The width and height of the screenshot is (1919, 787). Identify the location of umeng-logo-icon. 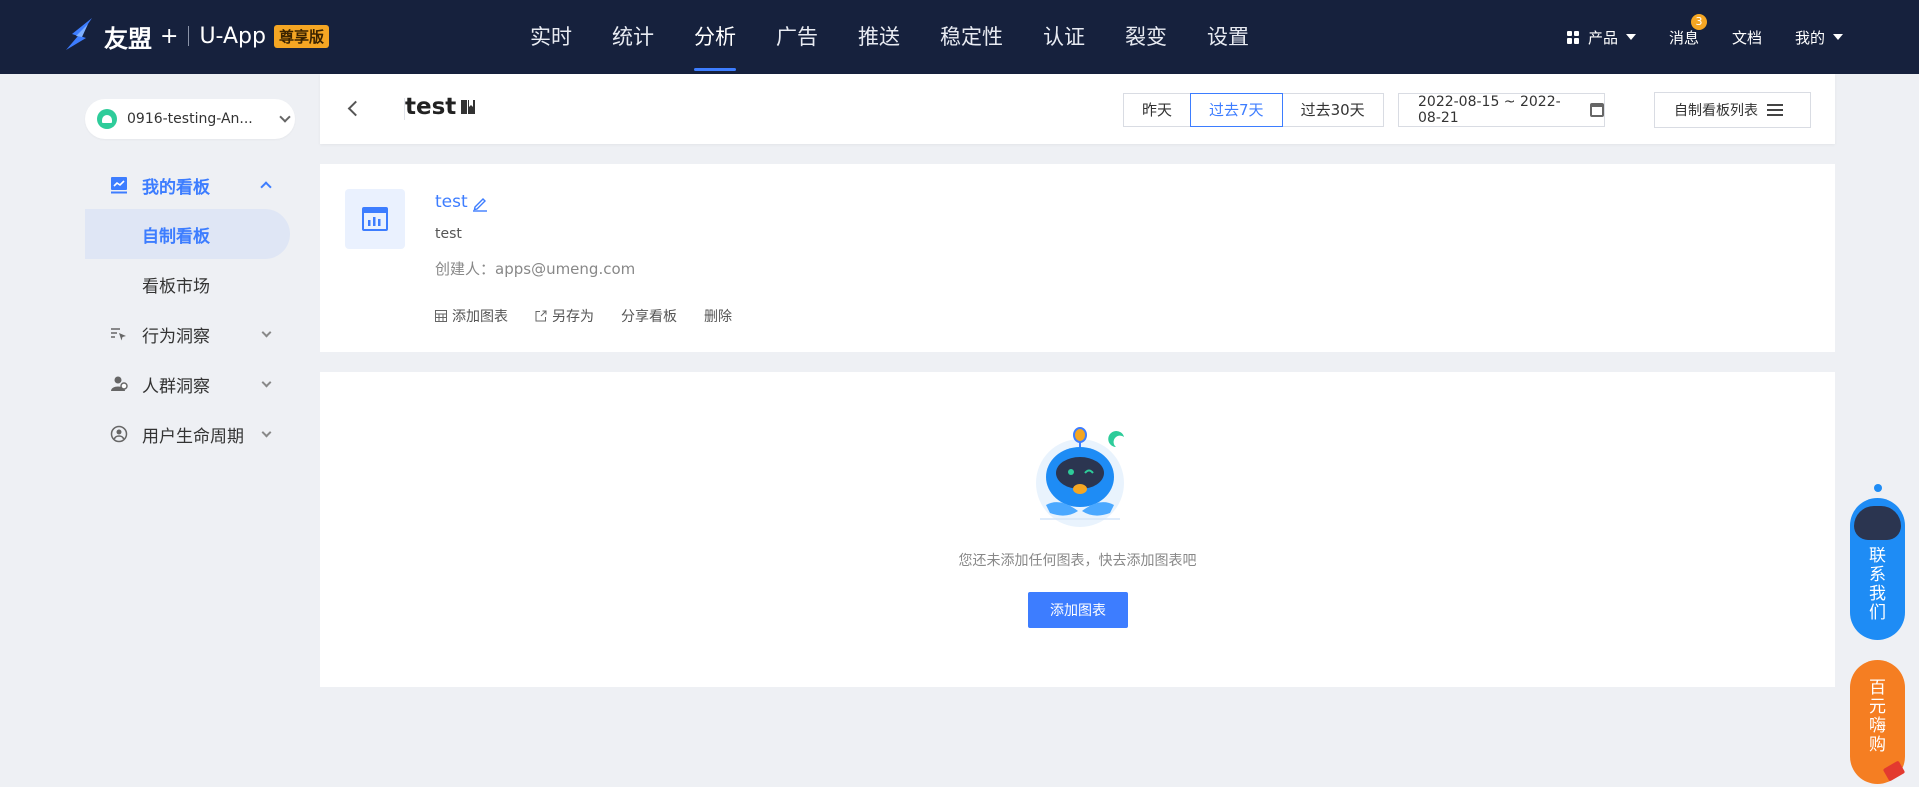
(79, 34).